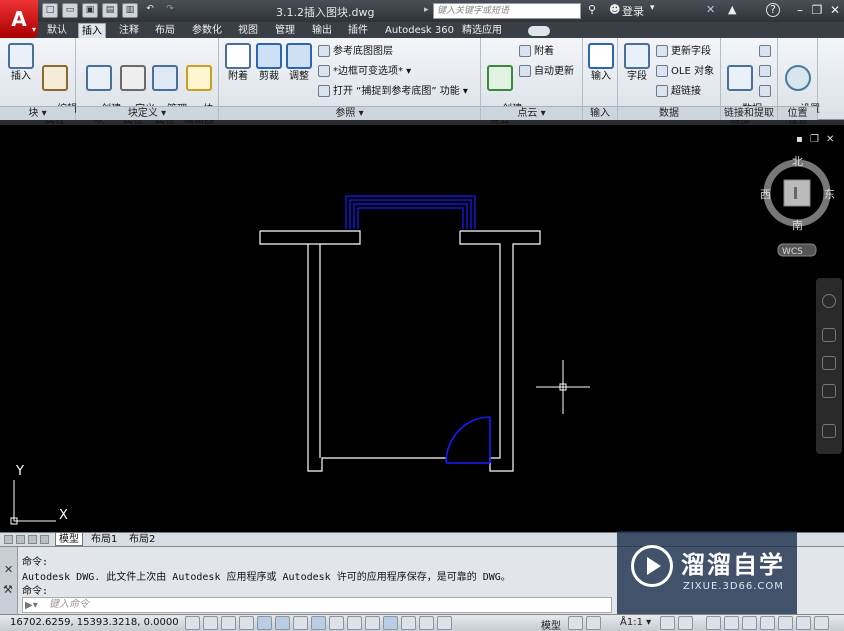  What do you see at coordinates (536, 52) in the screenshot?
I see `attach-point-cloud-button: 附着` at bounding box center [536, 52].